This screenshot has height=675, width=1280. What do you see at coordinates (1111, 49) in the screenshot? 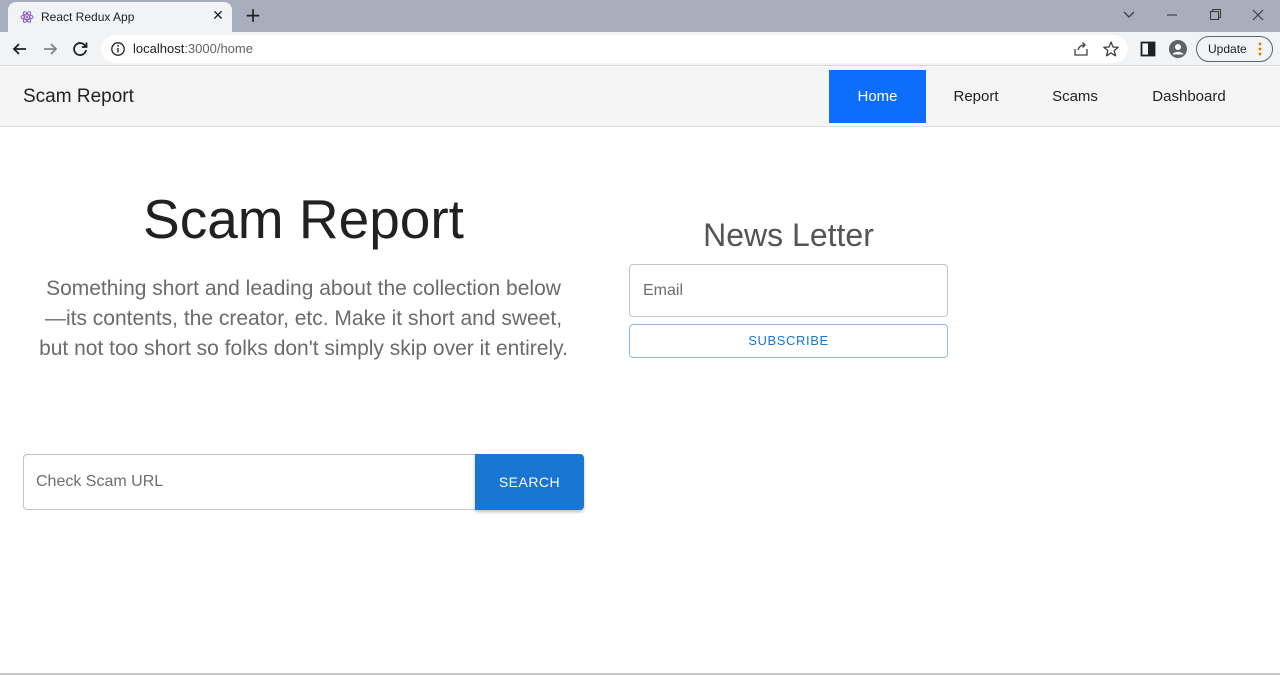
I see `bookmark-star-icon` at bounding box center [1111, 49].